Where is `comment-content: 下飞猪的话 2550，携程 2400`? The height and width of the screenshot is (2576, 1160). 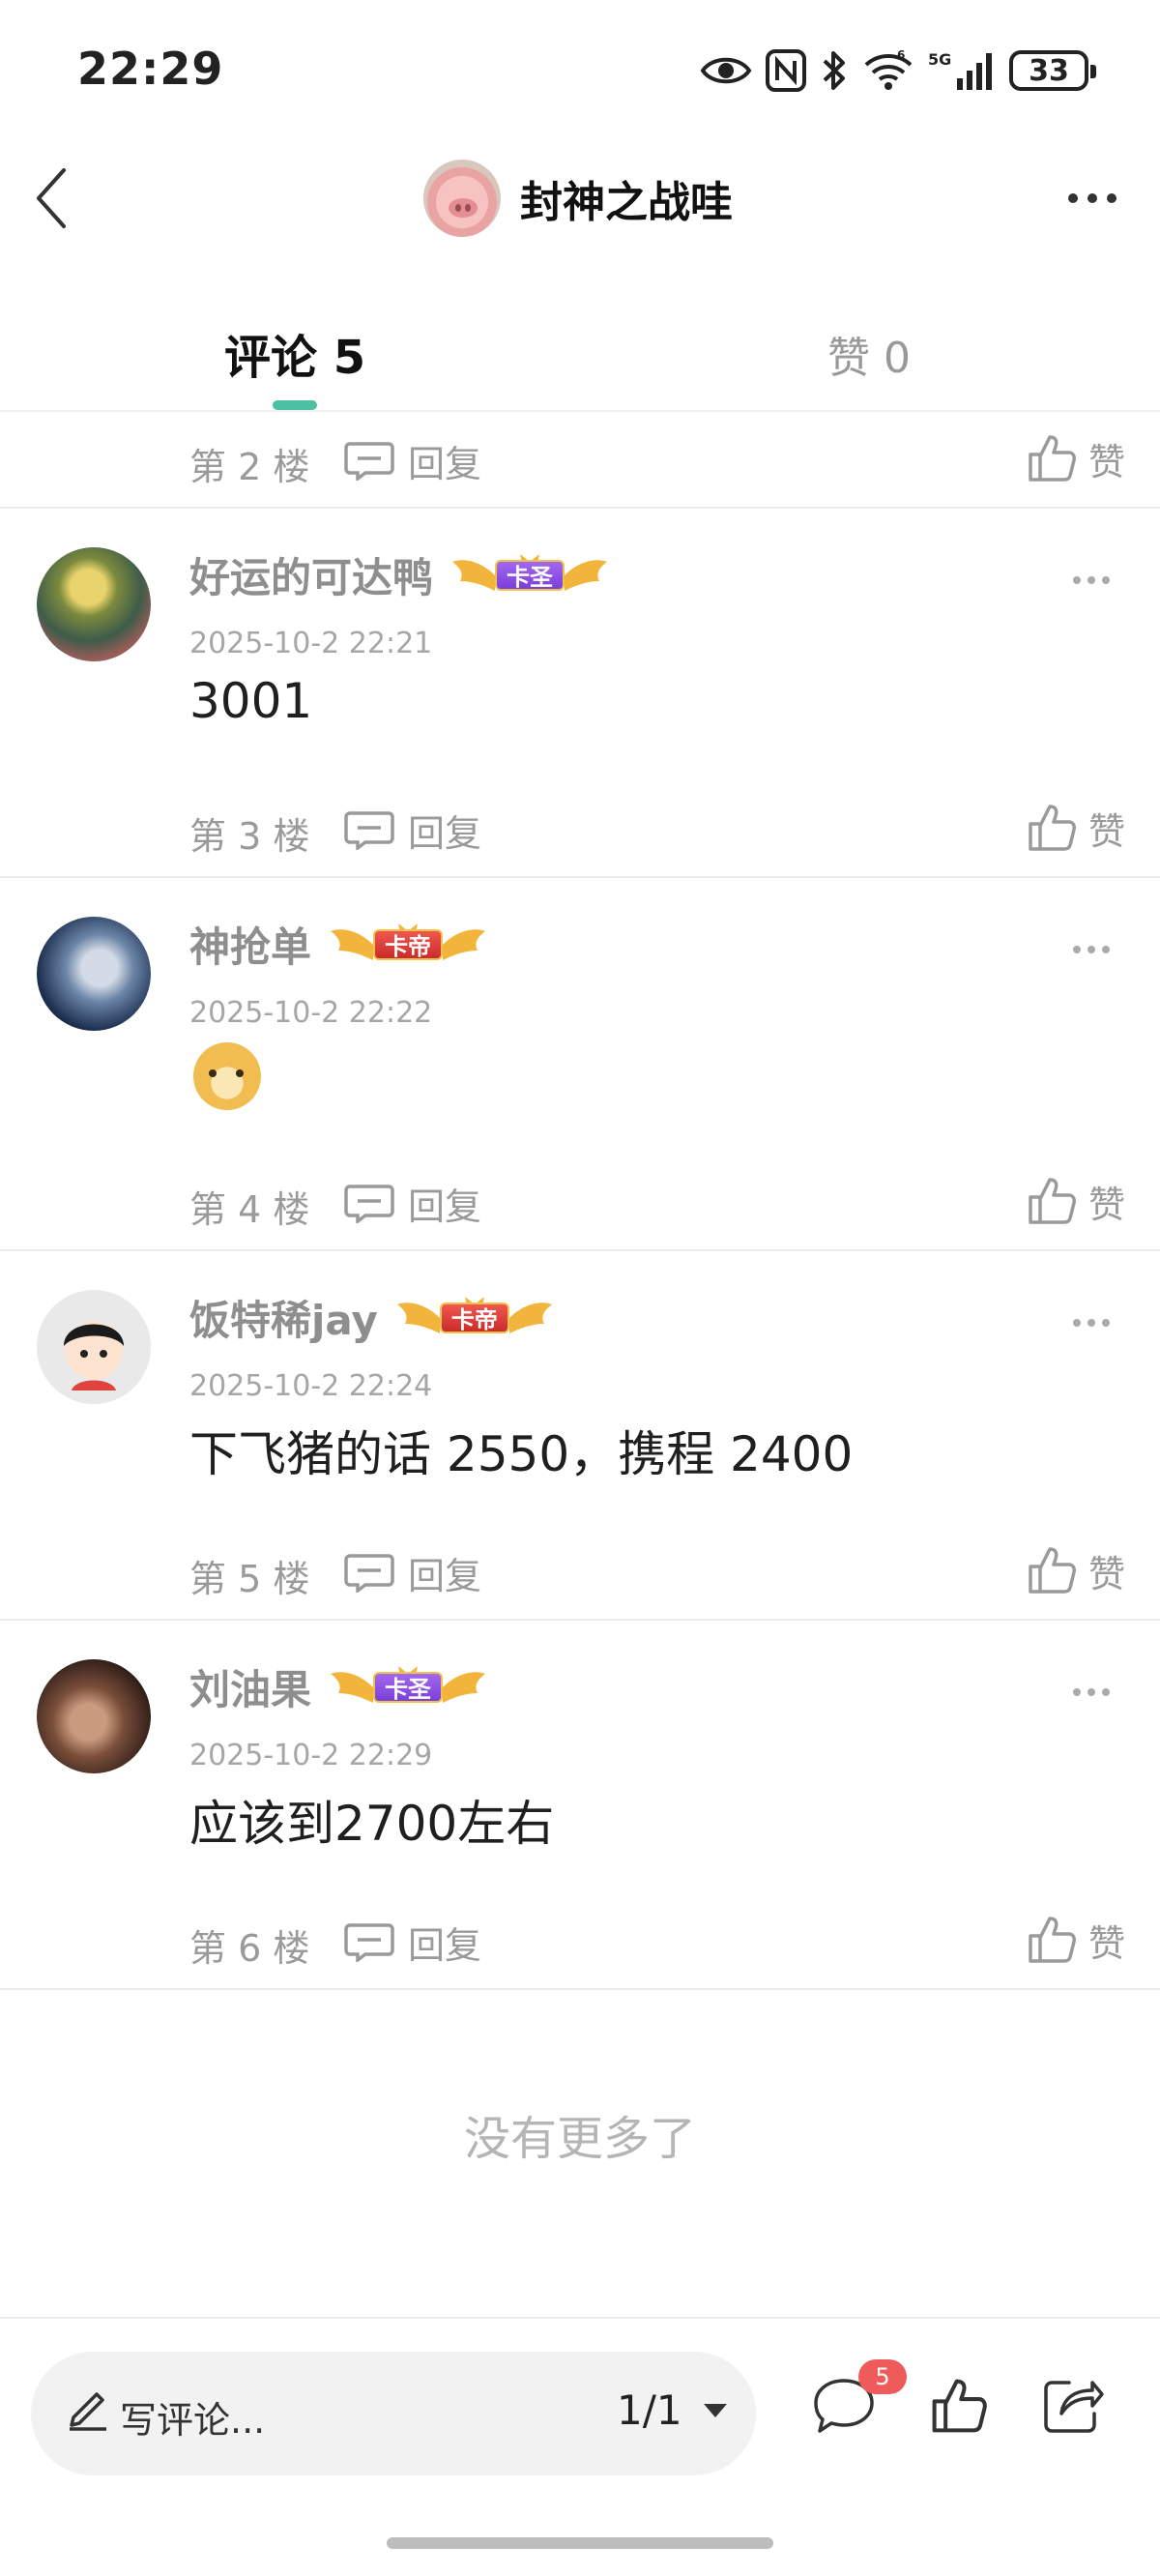
comment-content: 下飞猪的话 2550，携程 2400 is located at coordinates (521, 1454).